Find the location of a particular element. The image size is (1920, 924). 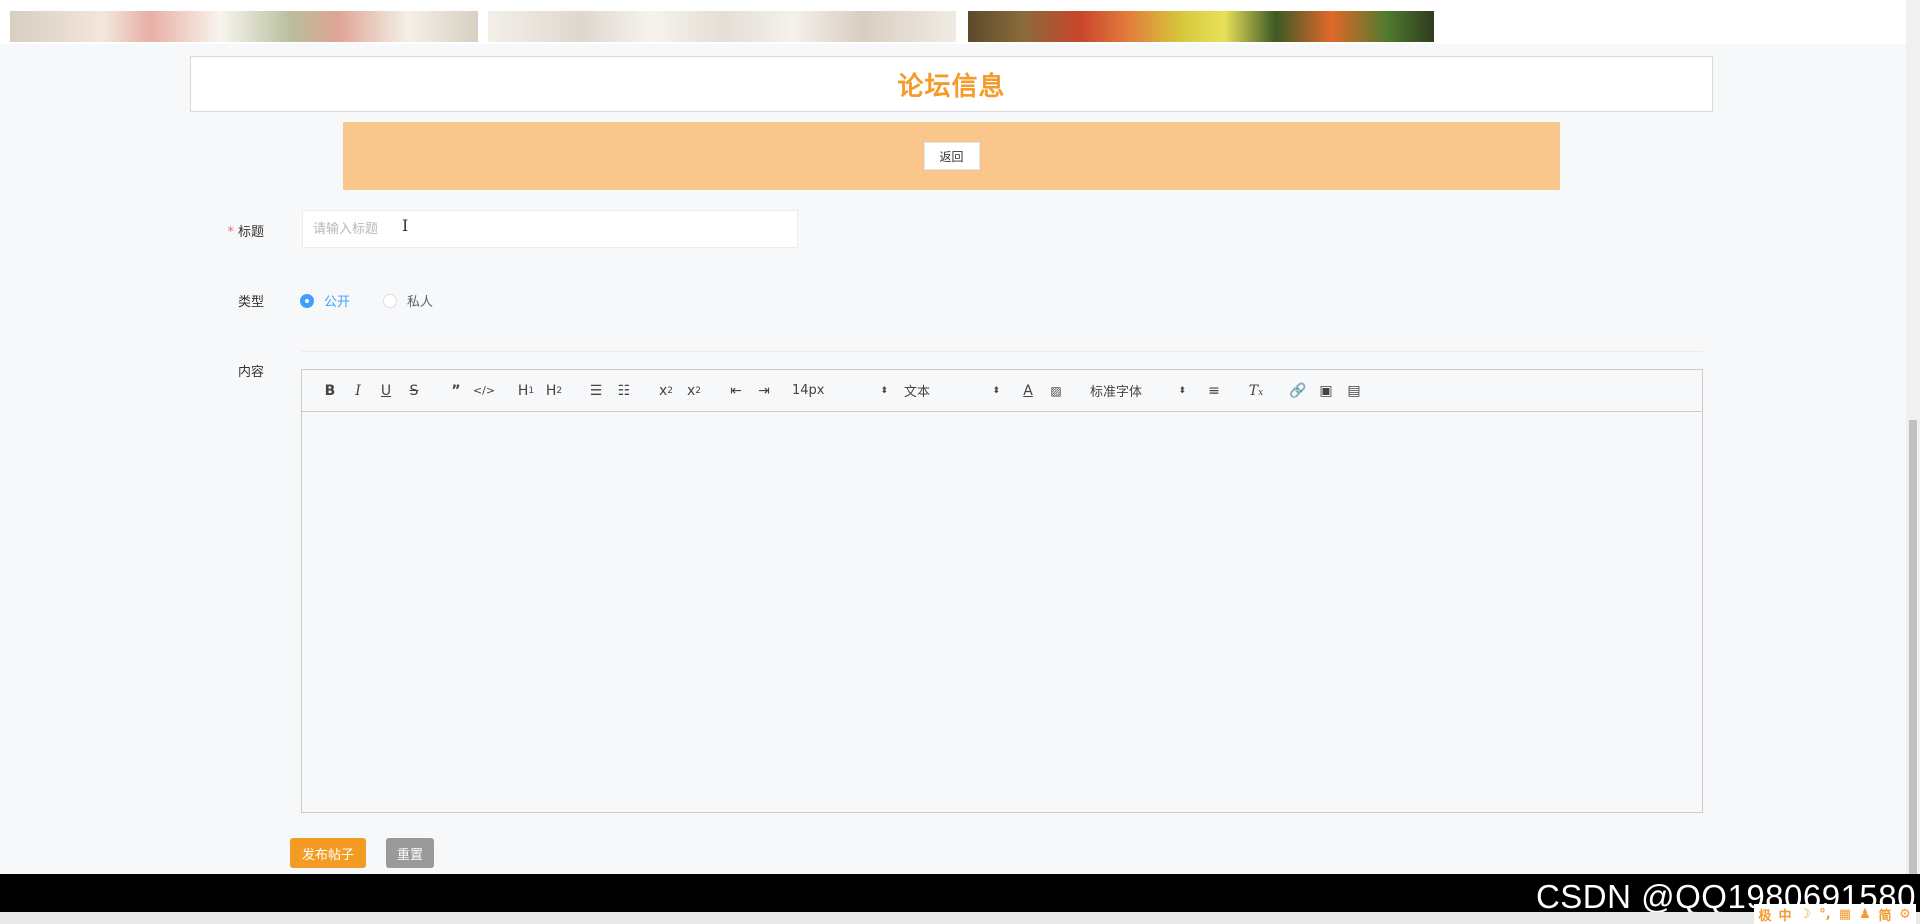

ime-simplified-icon: 简 is located at coordinates (1885, 914).